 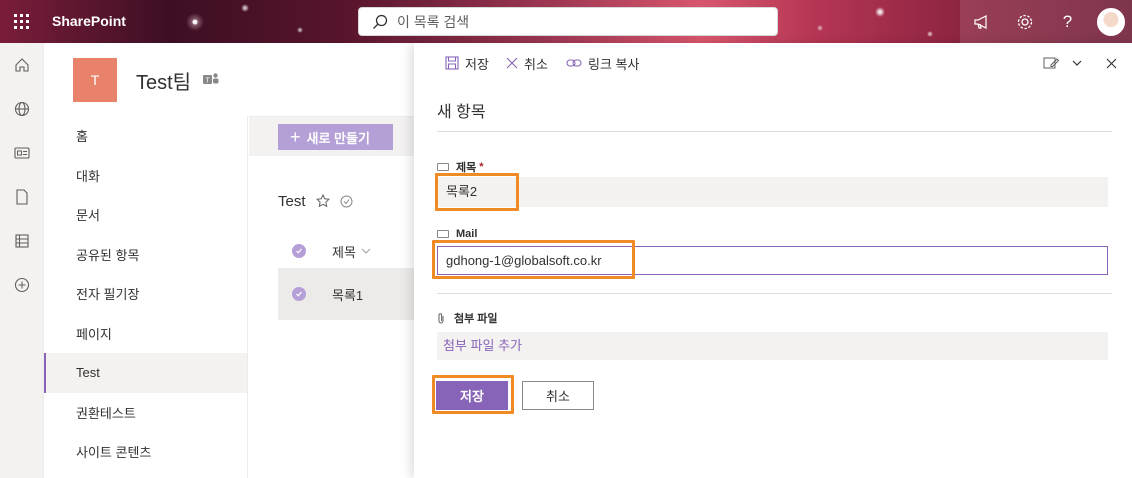 I want to click on column-header-title: 제목, so click(x=344, y=251).